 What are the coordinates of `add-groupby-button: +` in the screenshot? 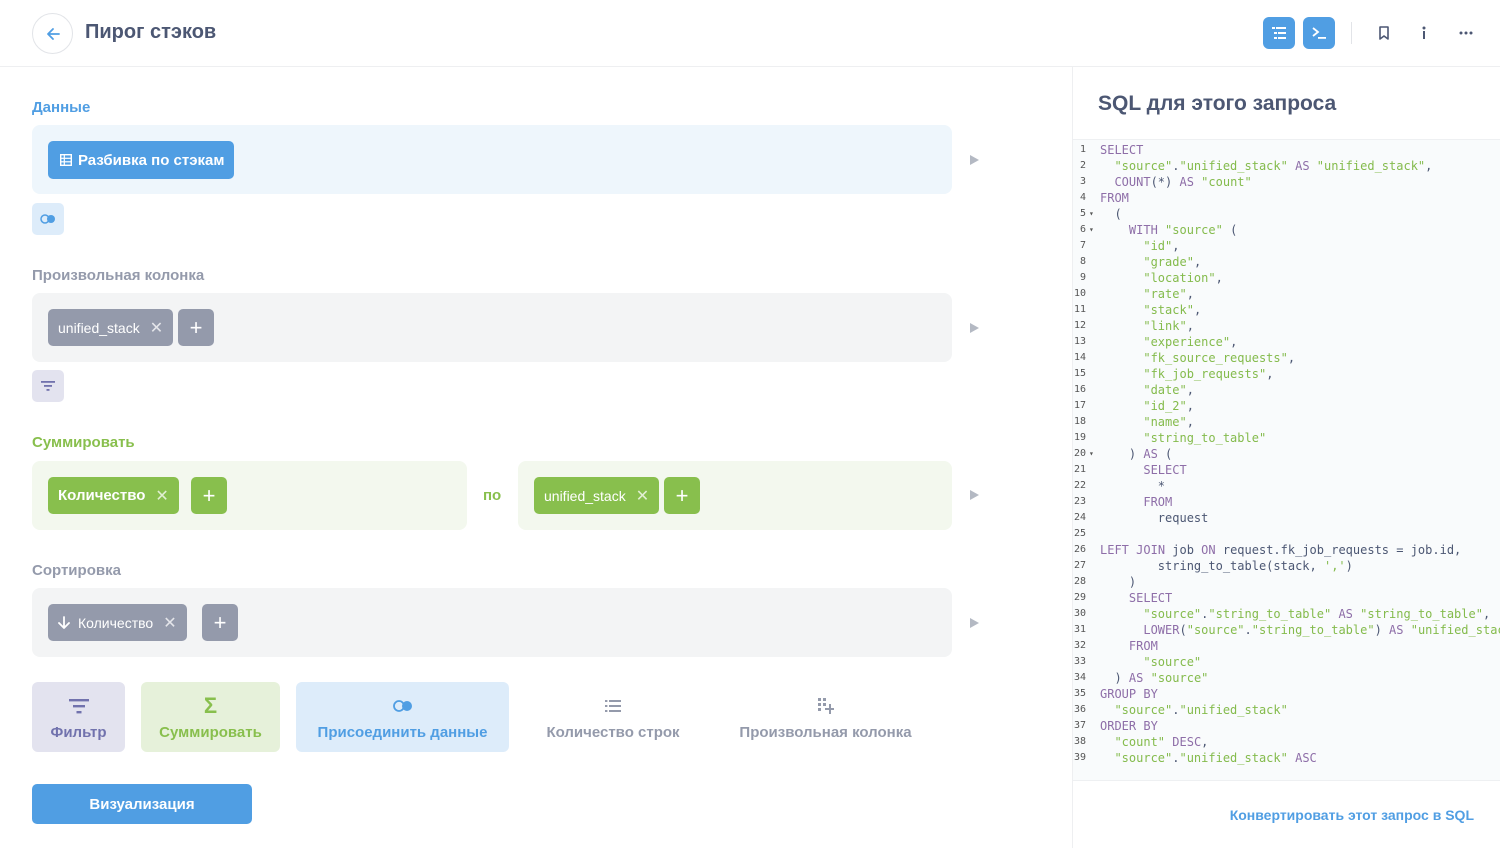 It's located at (682, 495).